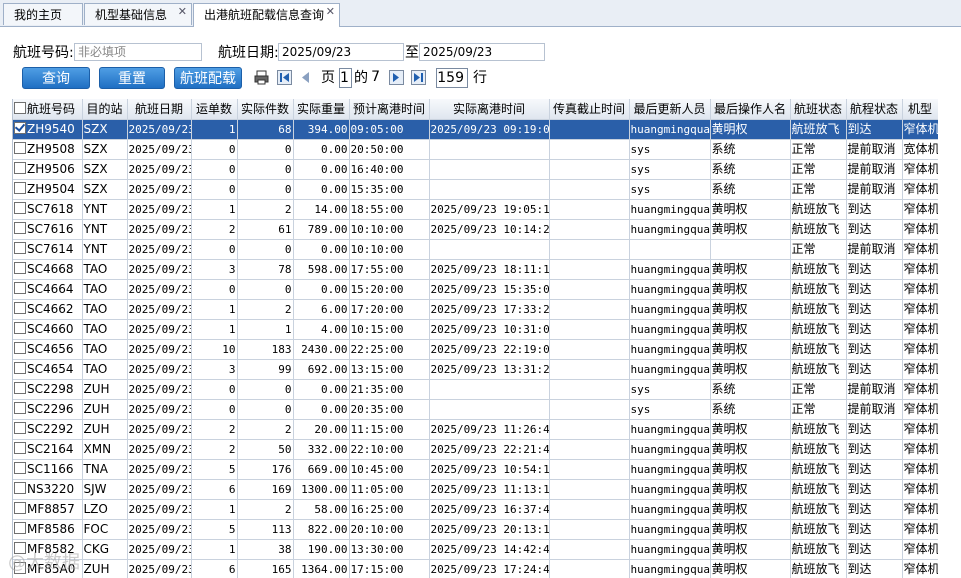 This screenshot has height=578, width=961. I want to click on tab-home: 我的主页, so click(43, 14).